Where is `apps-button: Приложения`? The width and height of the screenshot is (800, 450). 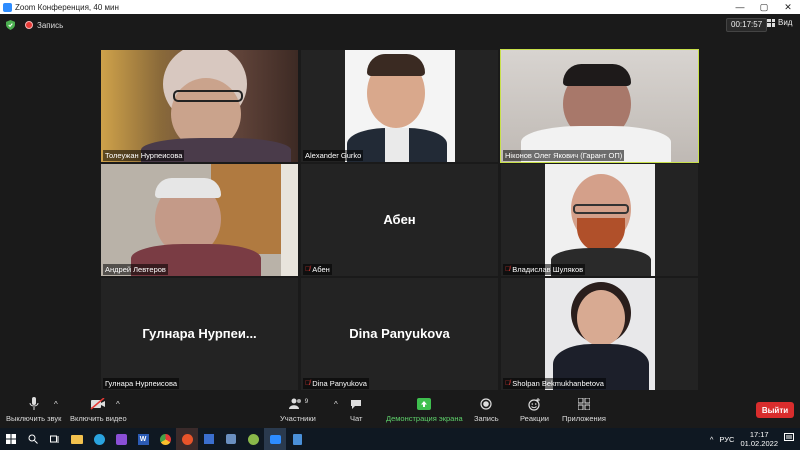 apps-button: Приложения is located at coordinates (584, 409).